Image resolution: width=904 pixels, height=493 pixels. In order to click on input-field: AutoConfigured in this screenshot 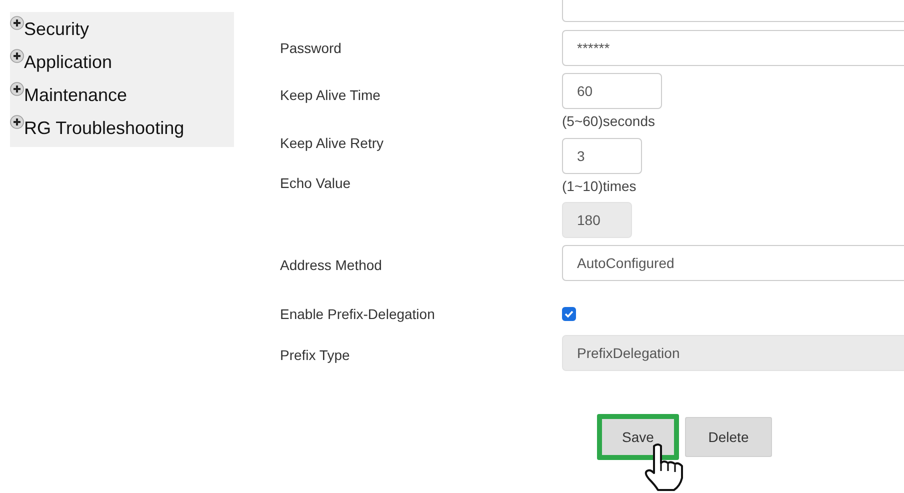, I will do `click(733, 263)`.